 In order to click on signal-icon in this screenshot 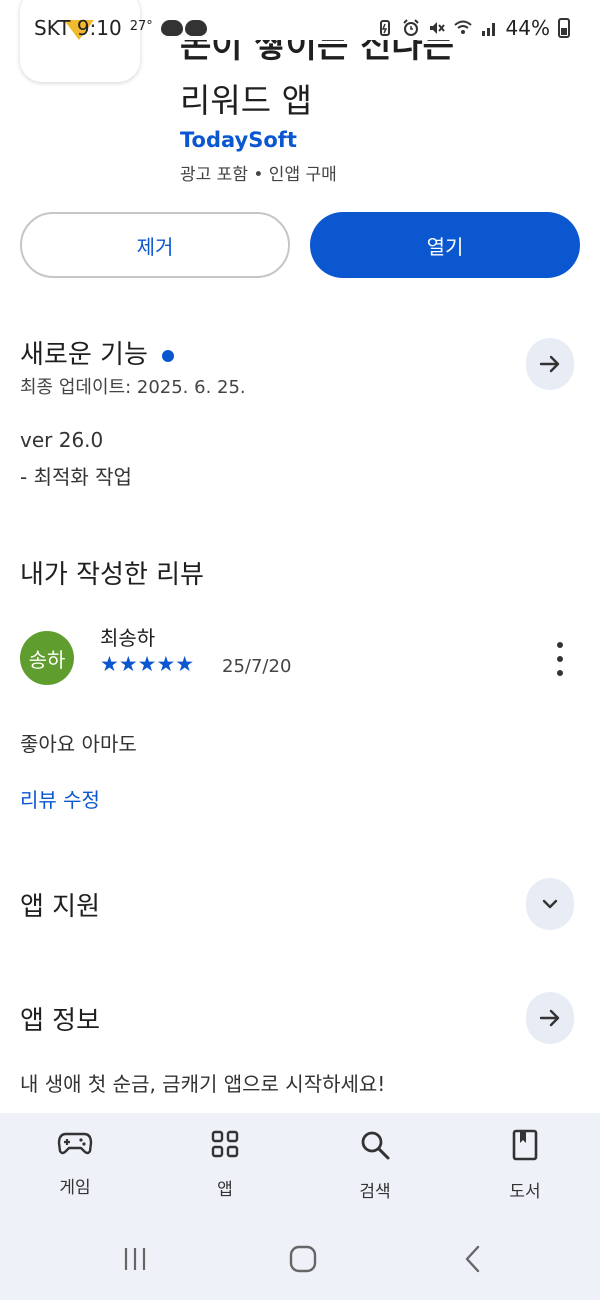, I will do `click(488, 29)`.